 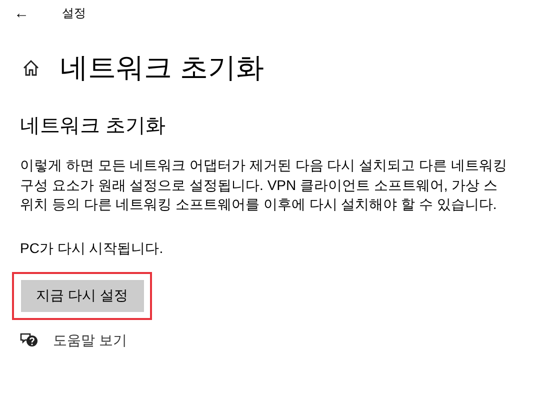 What do you see at coordinates (90, 340) in the screenshot?
I see `help-link: 도움말 보기` at bounding box center [90, 340].